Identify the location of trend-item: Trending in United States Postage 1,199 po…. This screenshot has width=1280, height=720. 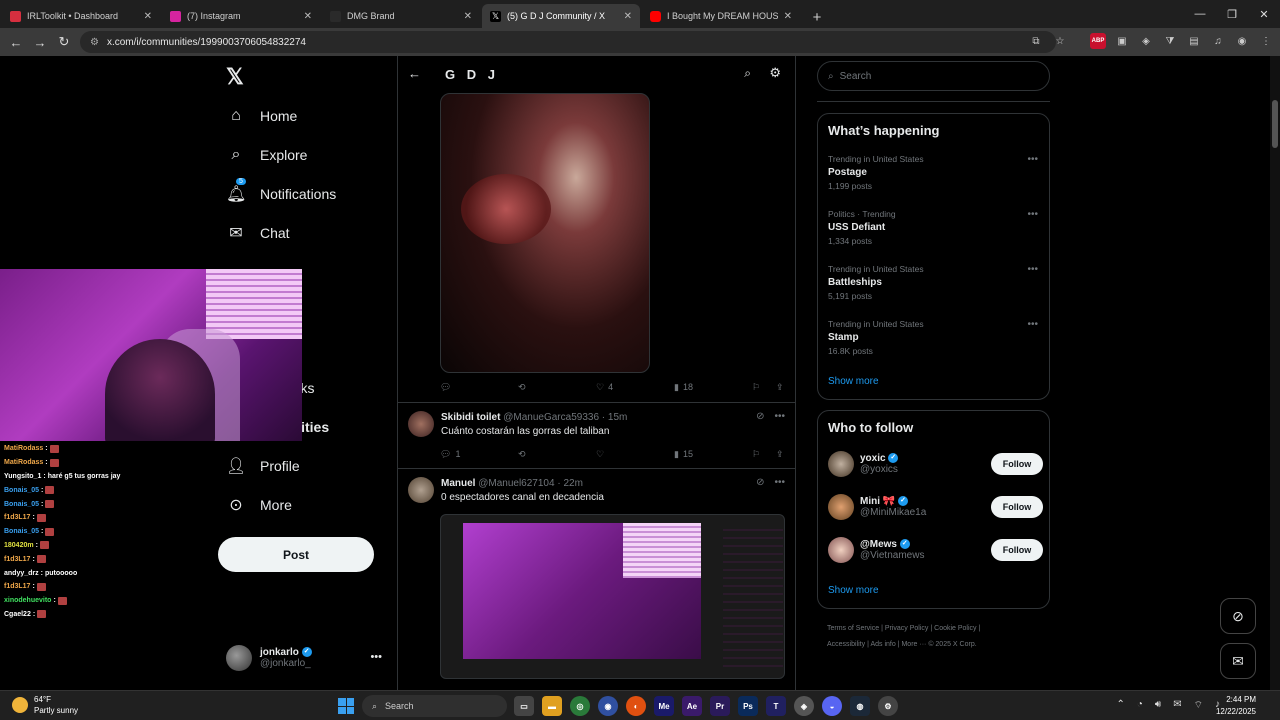
(933, 172).